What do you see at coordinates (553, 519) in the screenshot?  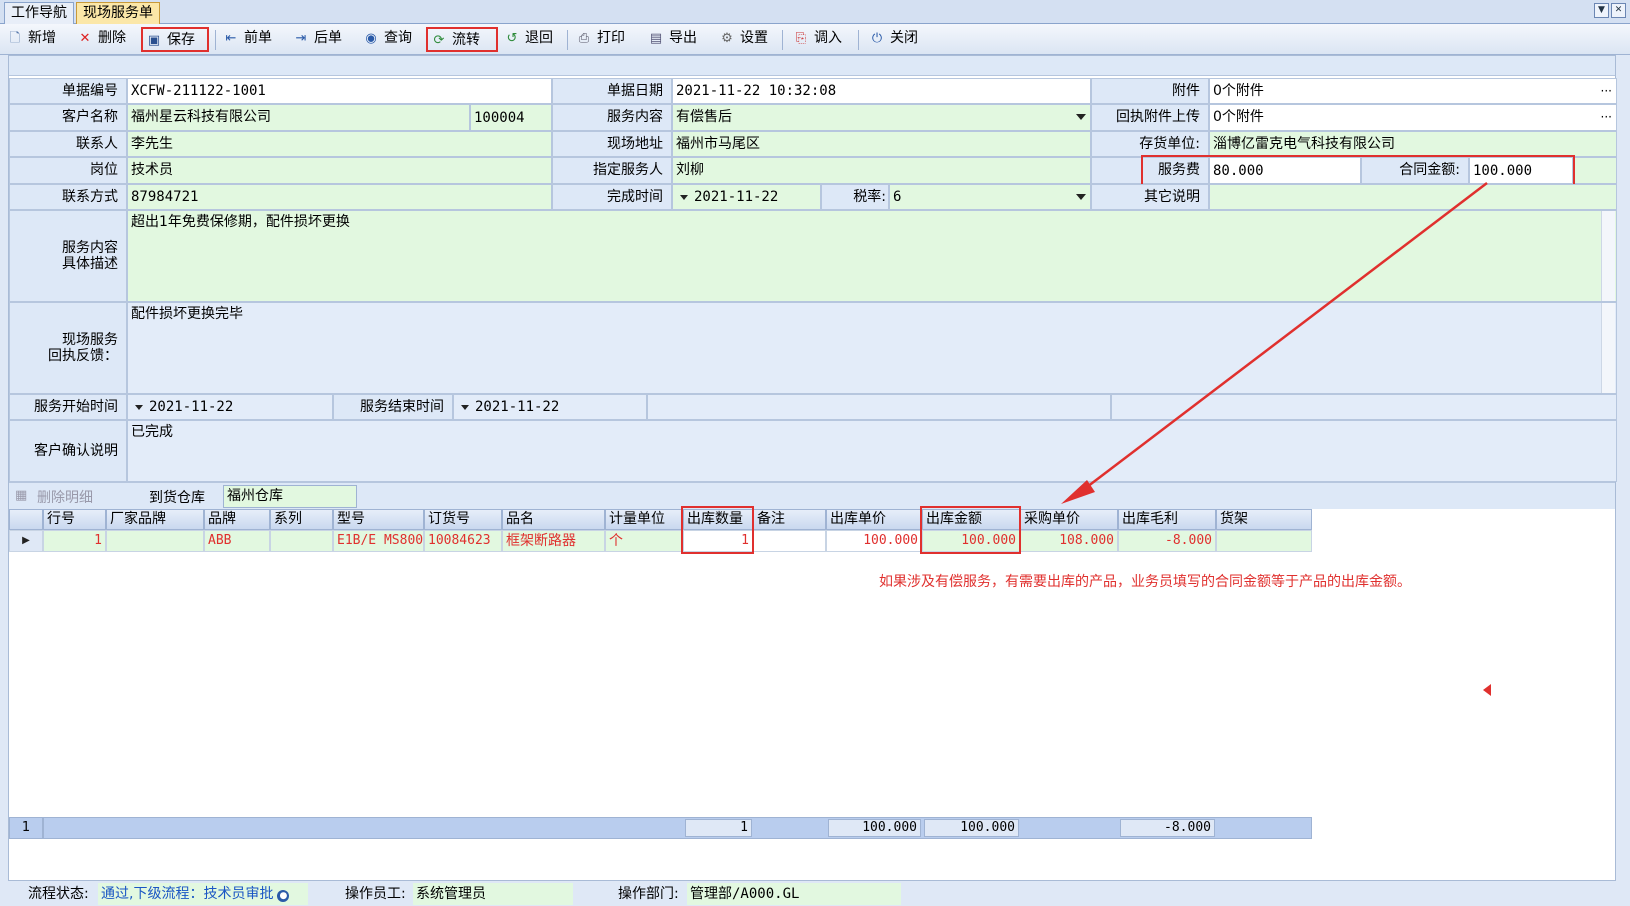 I see `col-header: 品名` at bounding box center [553, 519].